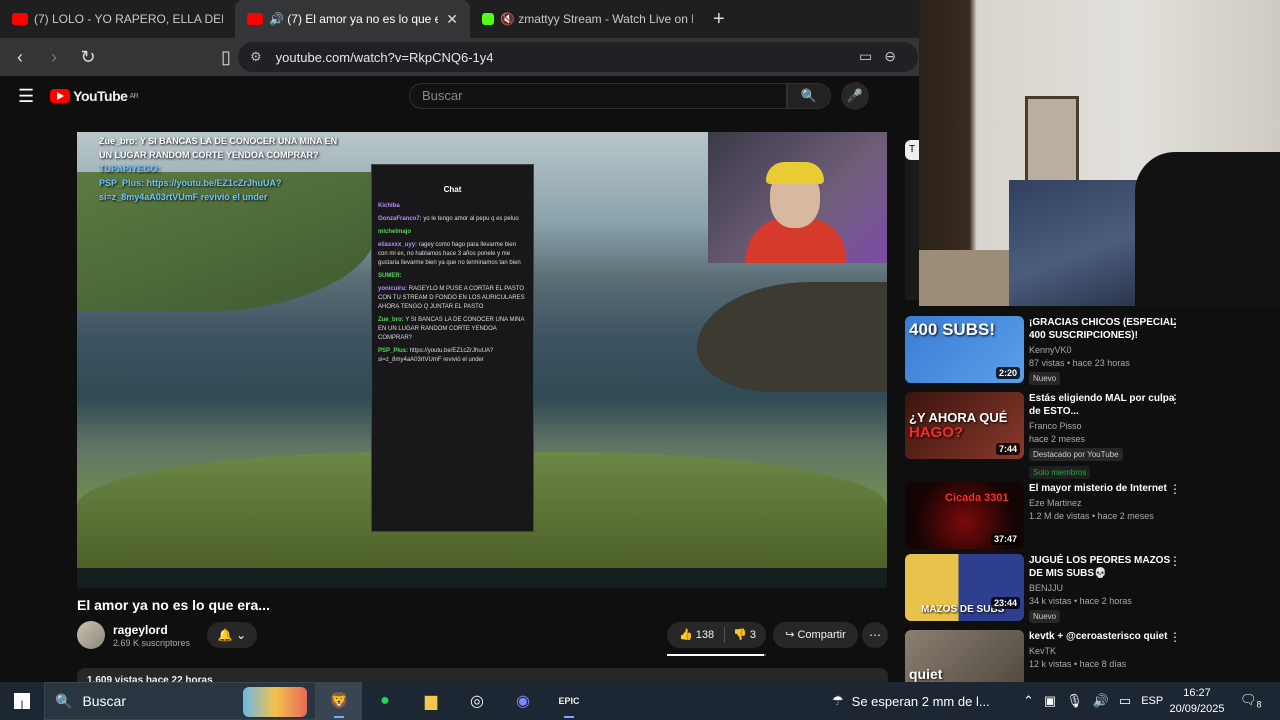  What do you see at coordinates (1106, 488) in the screenshot?
I see `video-title: El mayor misterio de Internet` at bounding box center [1106, 488].